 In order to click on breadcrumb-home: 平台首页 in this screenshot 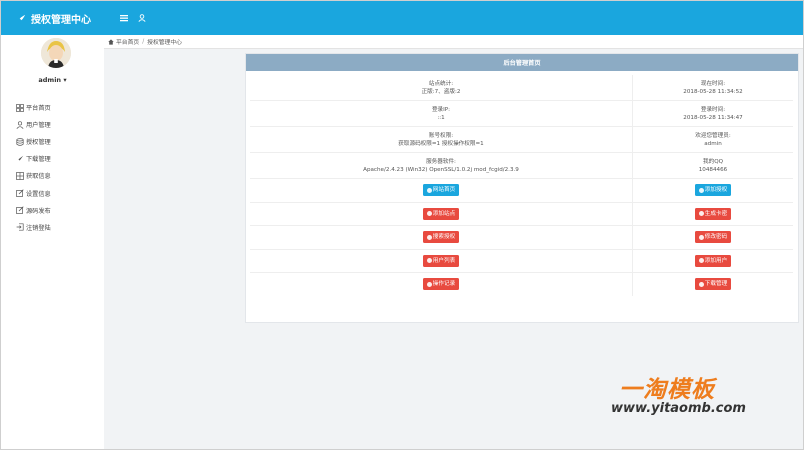, I will do `click(127, 41)`.